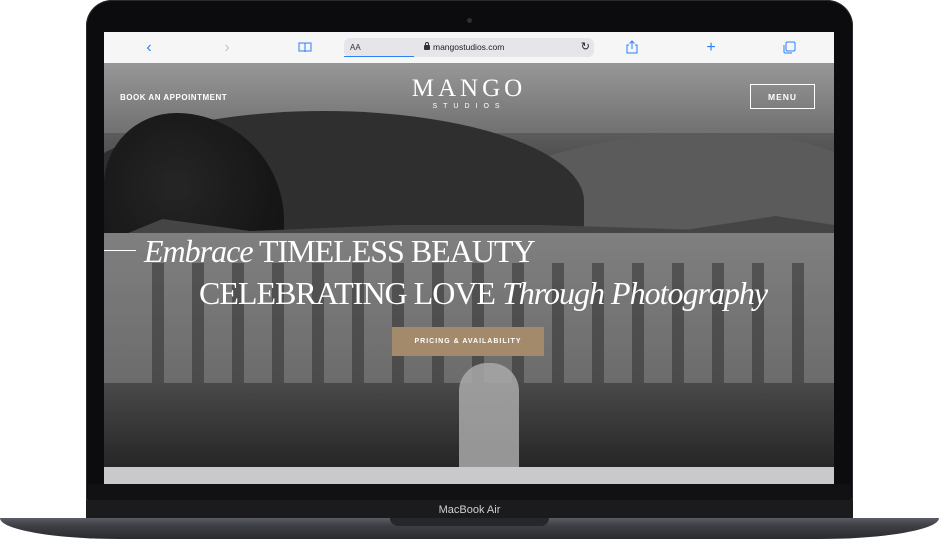 This screenshot has height=539, width=939. I want to click on logo-sub-text: STUDIOS, so click(469, 106).